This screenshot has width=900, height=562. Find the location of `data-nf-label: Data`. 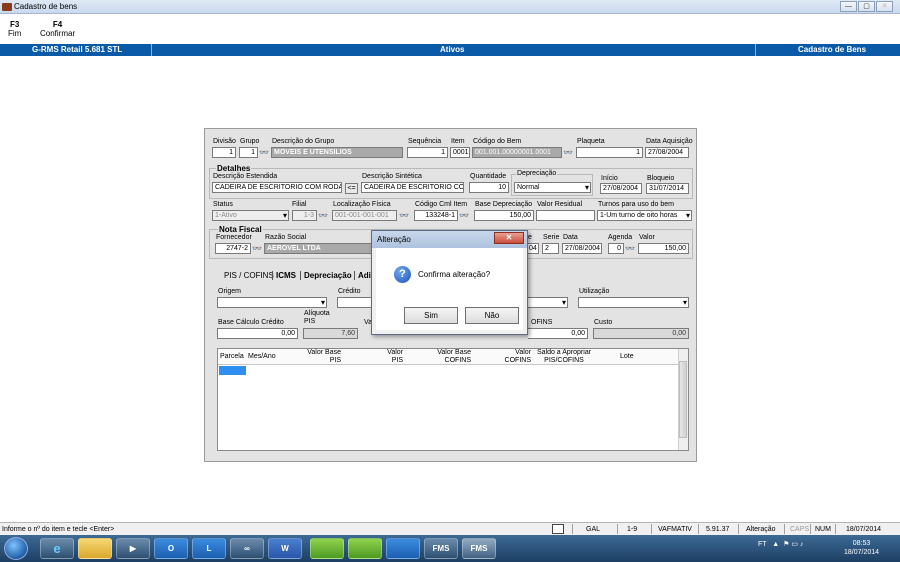

data-nf-label: Data is located at coordinates (570, 237).